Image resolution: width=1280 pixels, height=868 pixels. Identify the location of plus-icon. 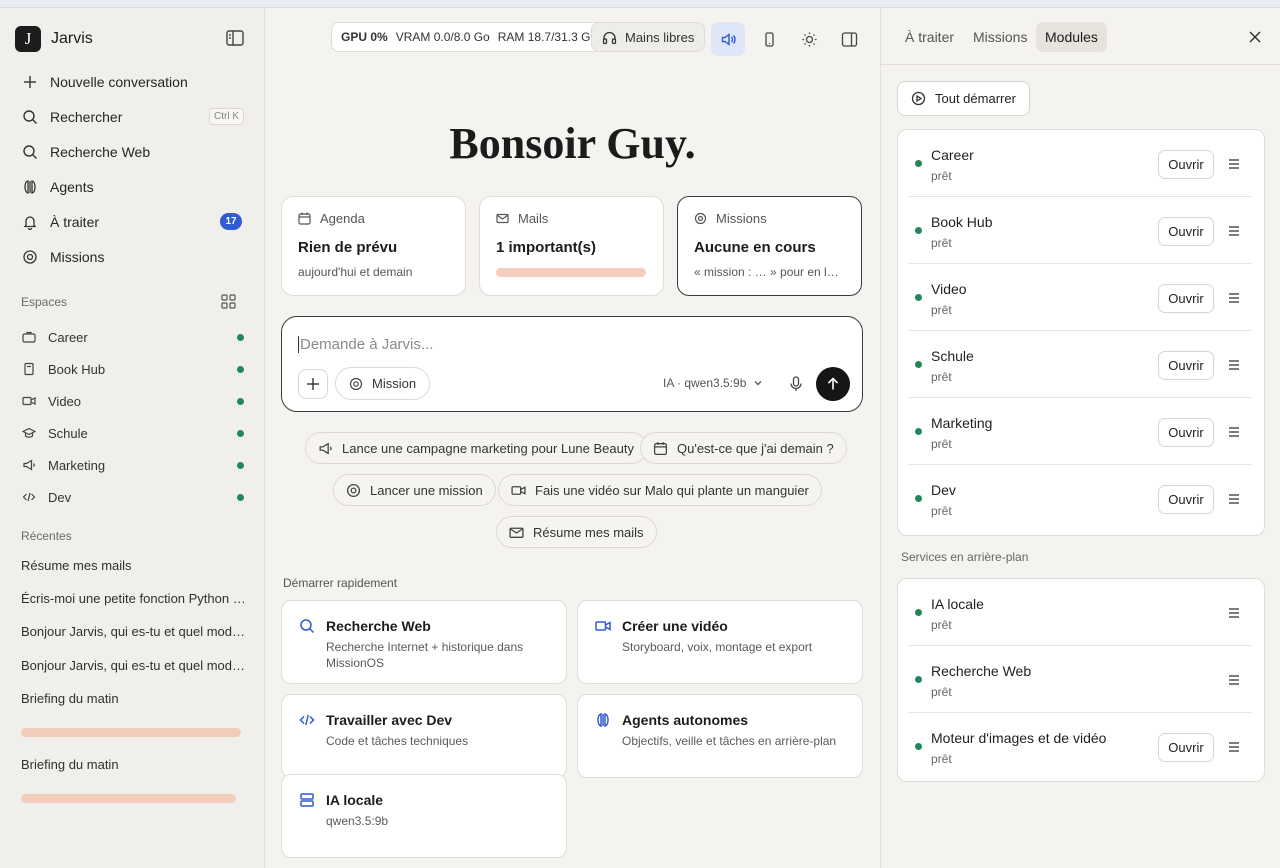
(313, 384).